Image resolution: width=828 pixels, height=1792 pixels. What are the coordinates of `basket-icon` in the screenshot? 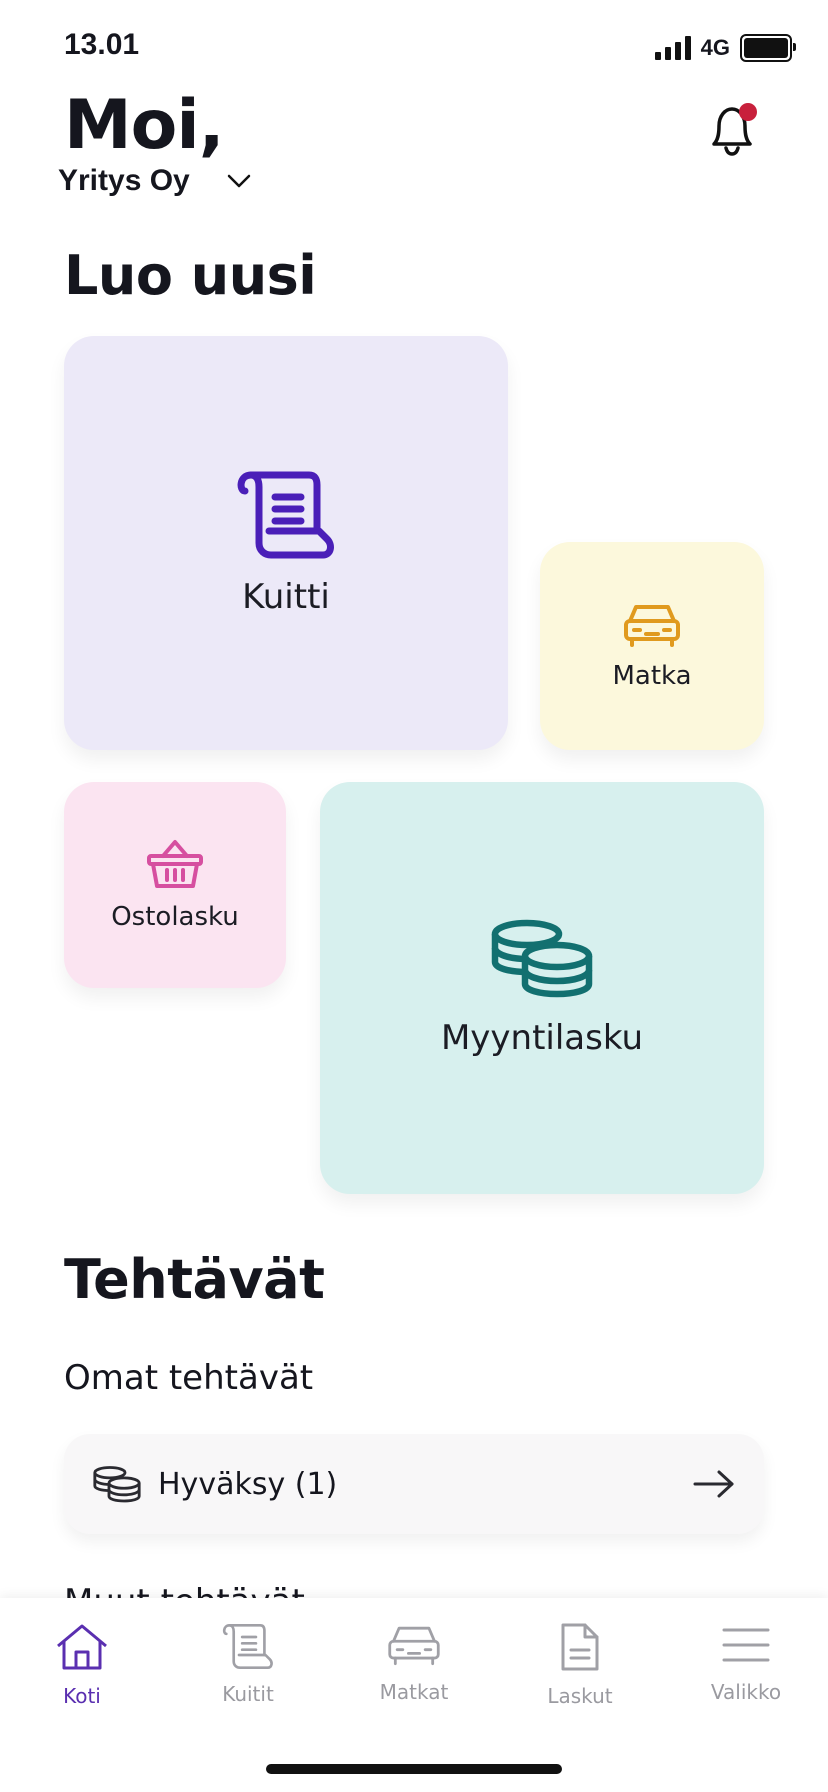 It's located at (175, 864).